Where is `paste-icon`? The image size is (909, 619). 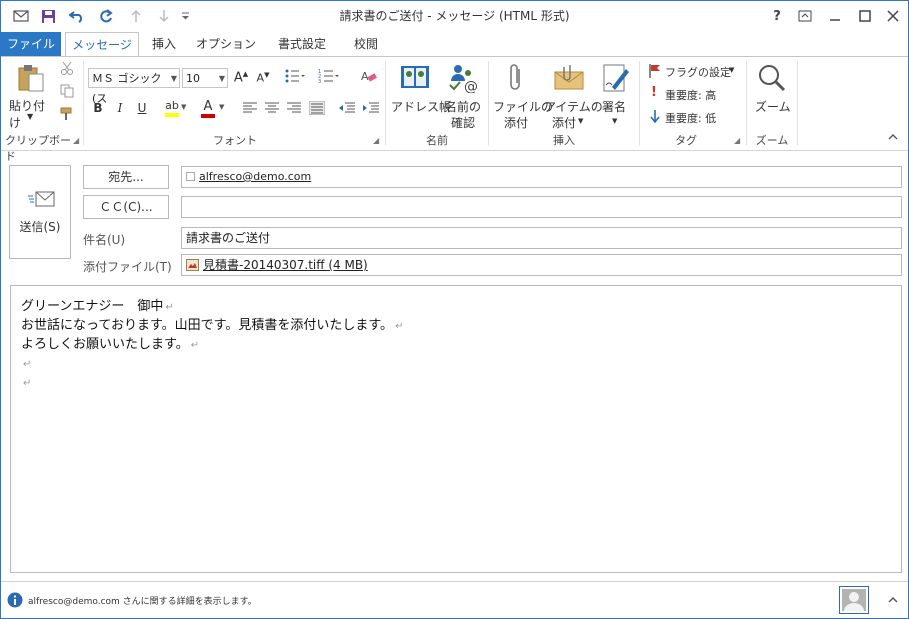 paste-icon is located at coordinates (31, 78).